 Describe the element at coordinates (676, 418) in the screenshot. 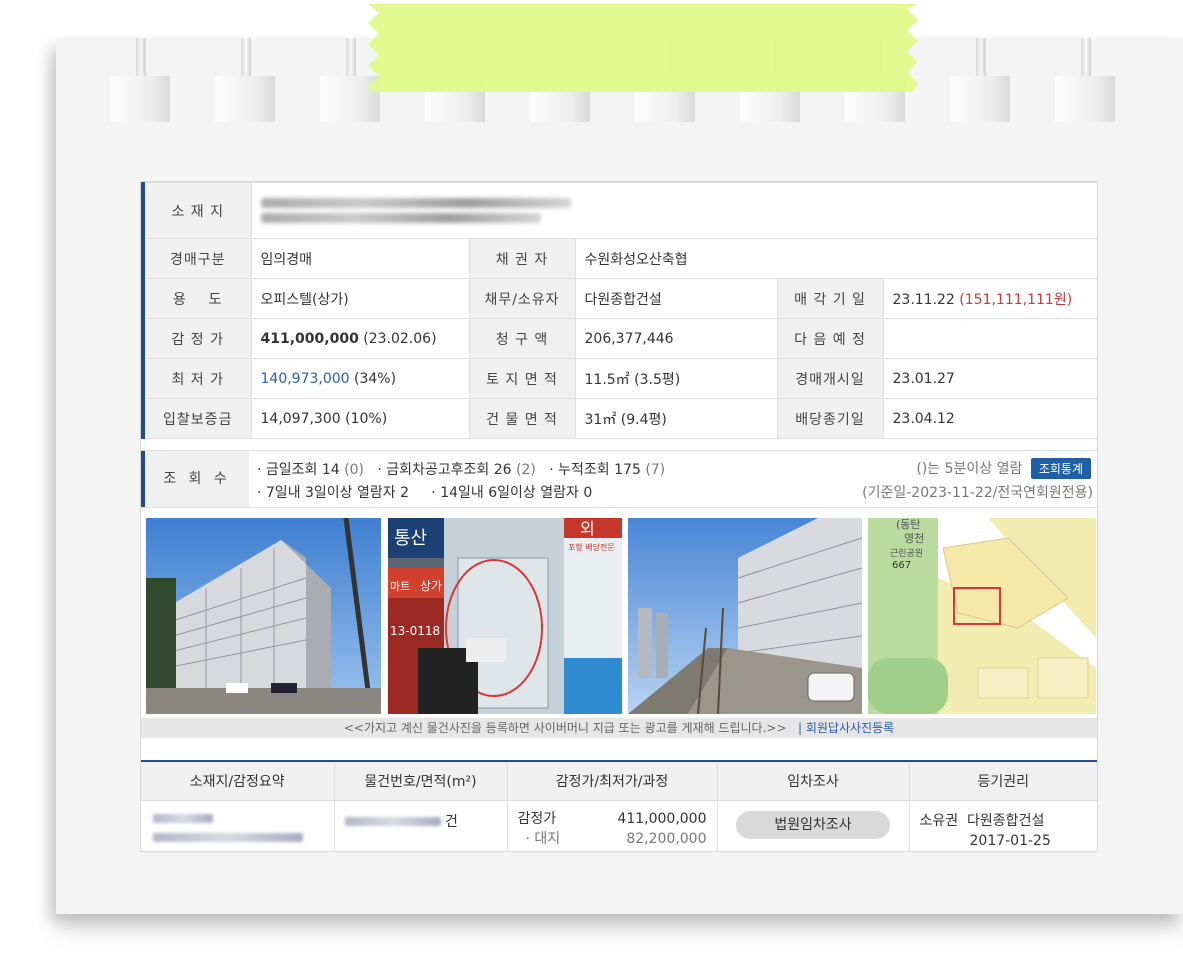

I see `building-area-value: 31㎡ (9.4평)` at that location.